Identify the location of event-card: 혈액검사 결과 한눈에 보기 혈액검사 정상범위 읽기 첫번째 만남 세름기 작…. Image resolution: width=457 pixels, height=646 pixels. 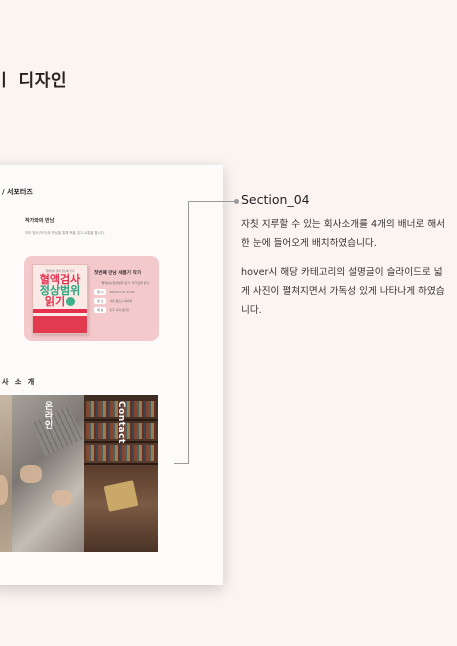
(91, 298).